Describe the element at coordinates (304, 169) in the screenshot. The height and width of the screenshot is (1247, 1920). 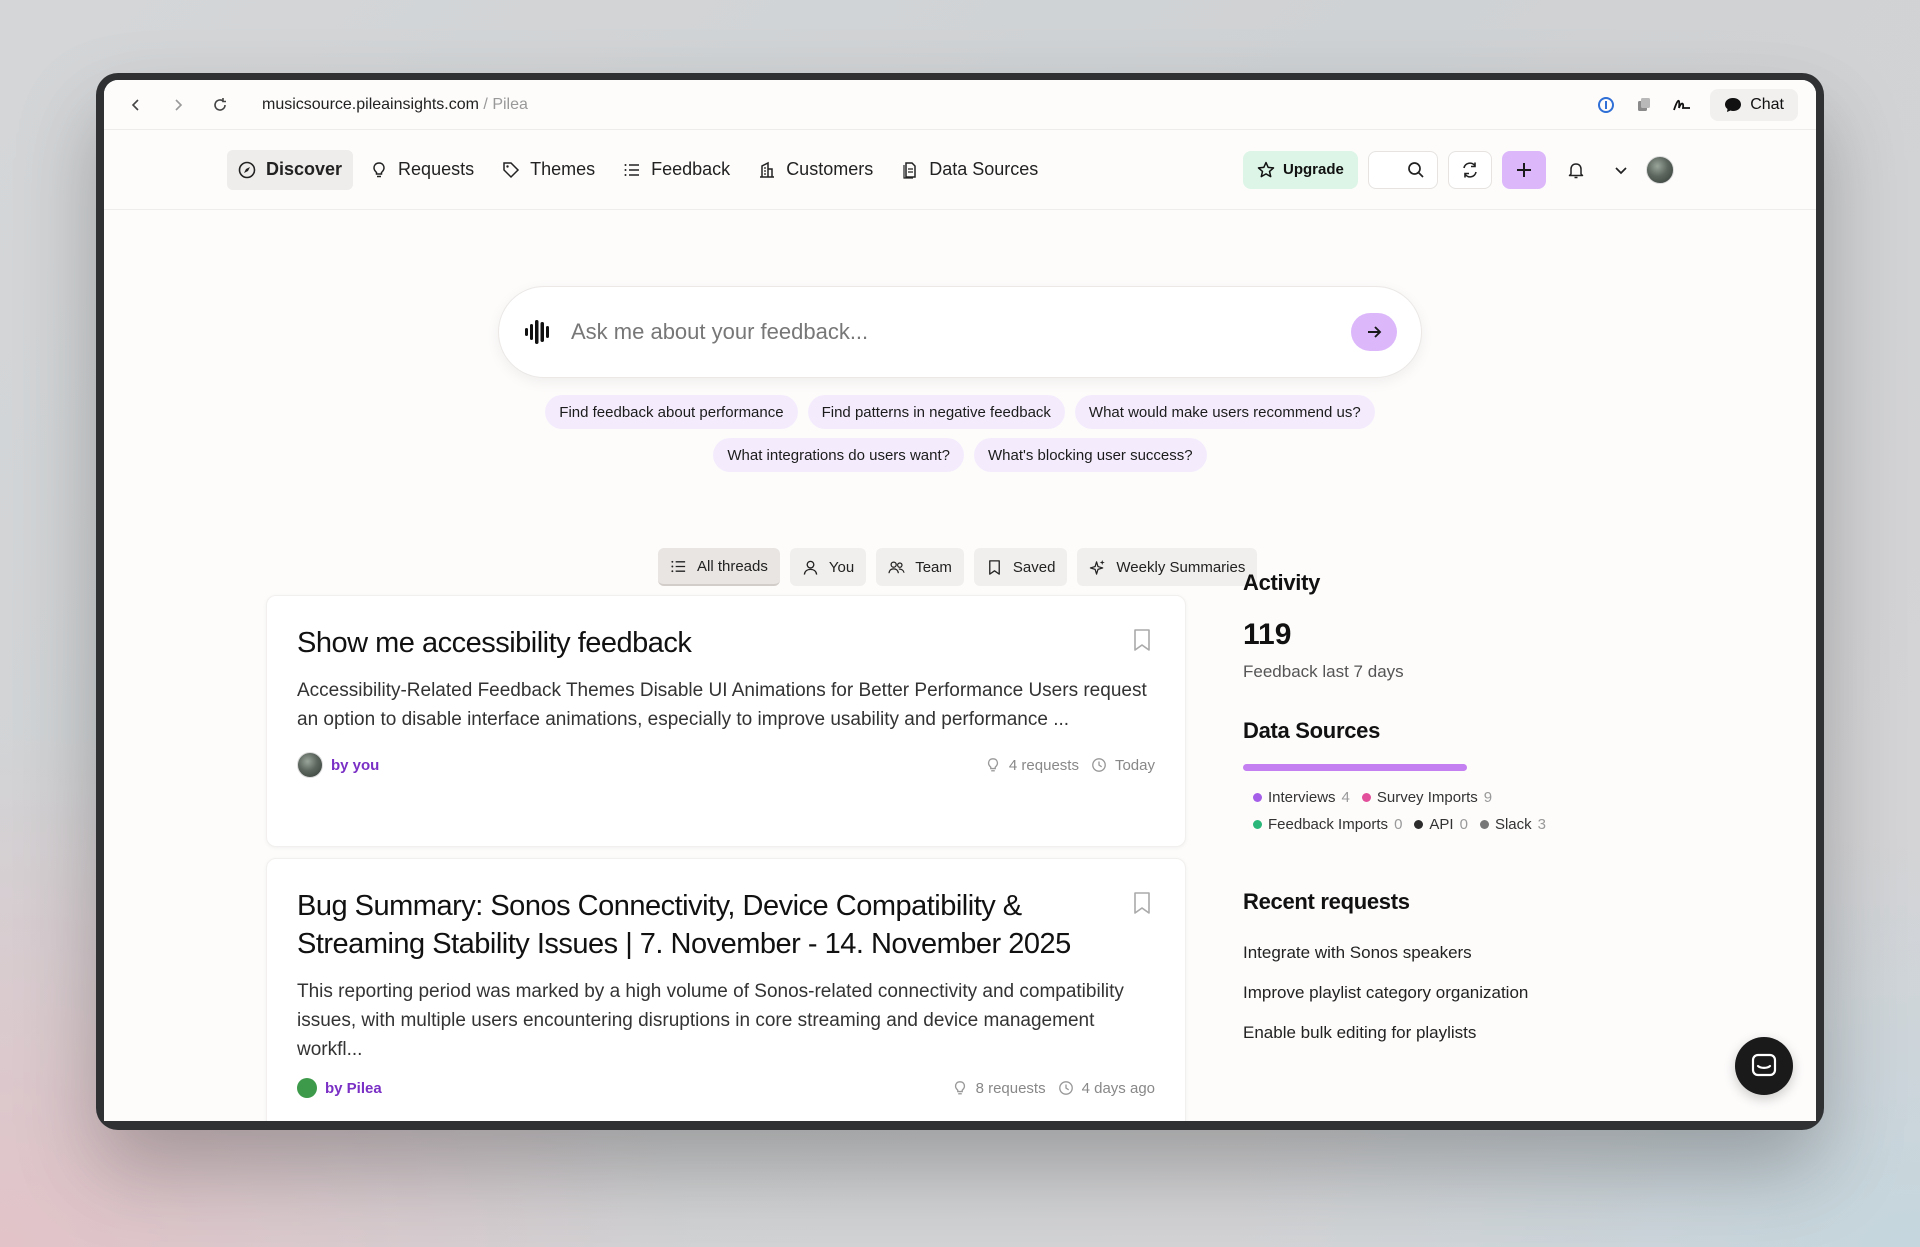
I see `nav-tab-label: Discover` at that location.